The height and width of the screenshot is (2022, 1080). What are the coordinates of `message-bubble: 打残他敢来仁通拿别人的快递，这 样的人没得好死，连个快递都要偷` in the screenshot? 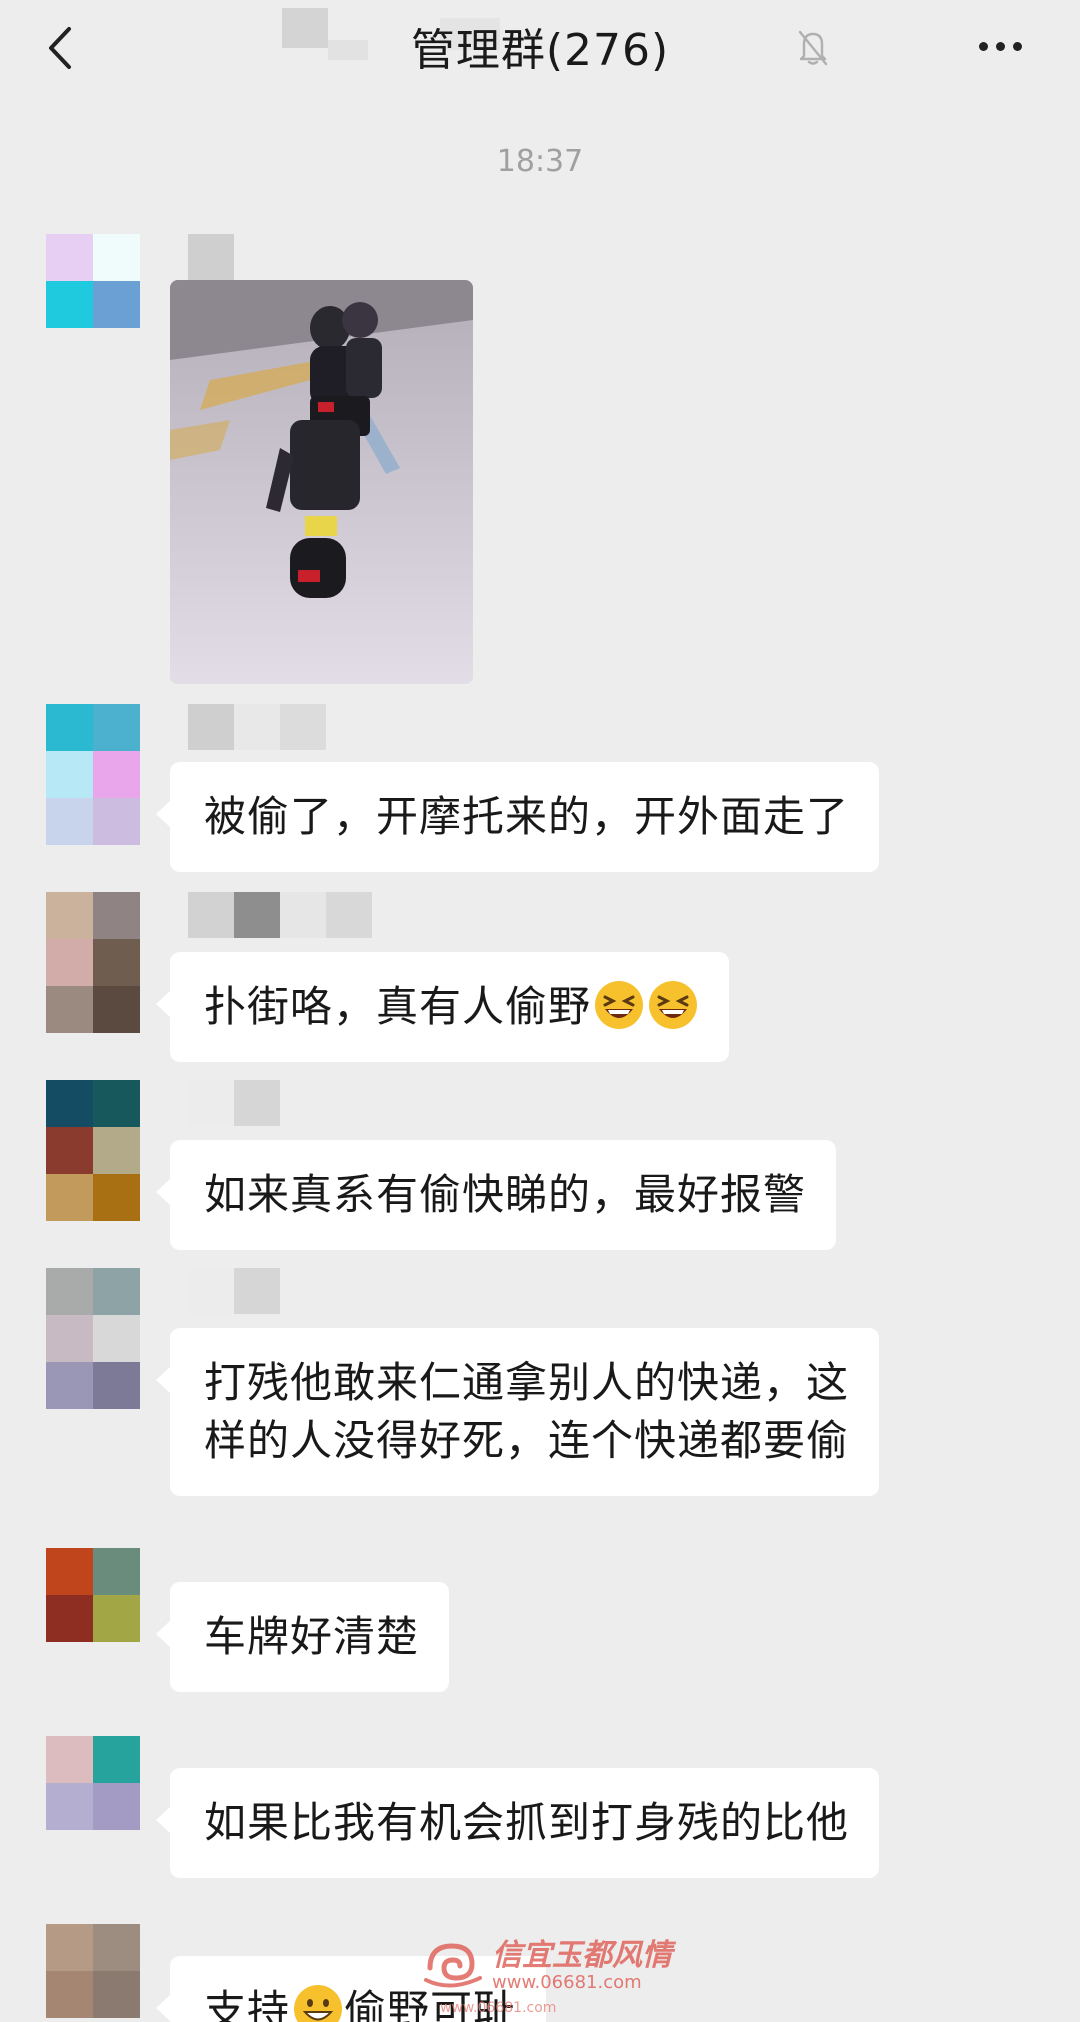 It's located at (517, 1412).